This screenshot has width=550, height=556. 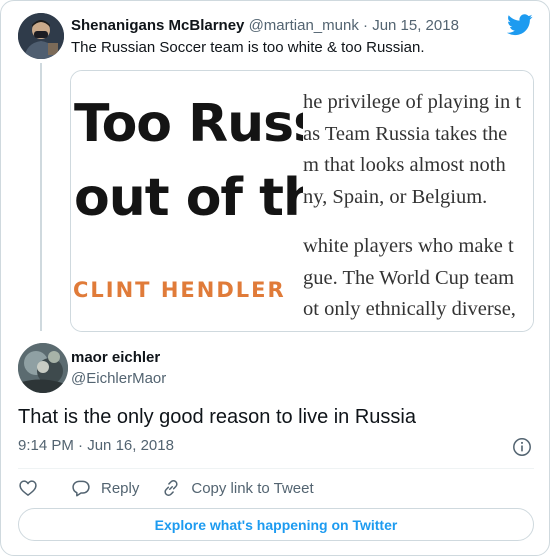 What do you see at coordinates (520, 25) in the screenshot?
I see `twitter-bird-icon` at bounding box center [520, 25].